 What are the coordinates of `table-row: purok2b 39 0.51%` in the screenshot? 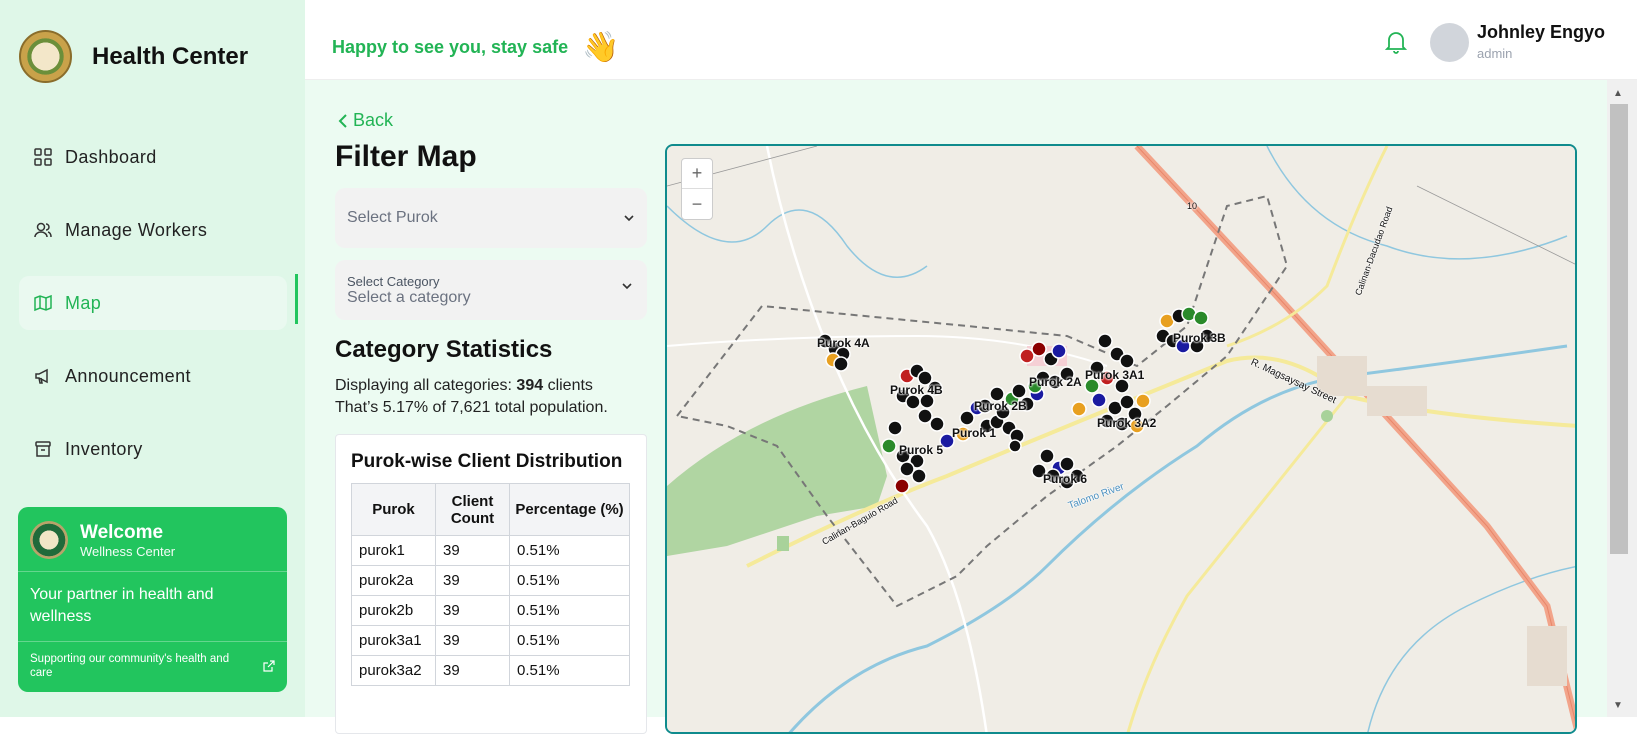 It's located at (490, 610).